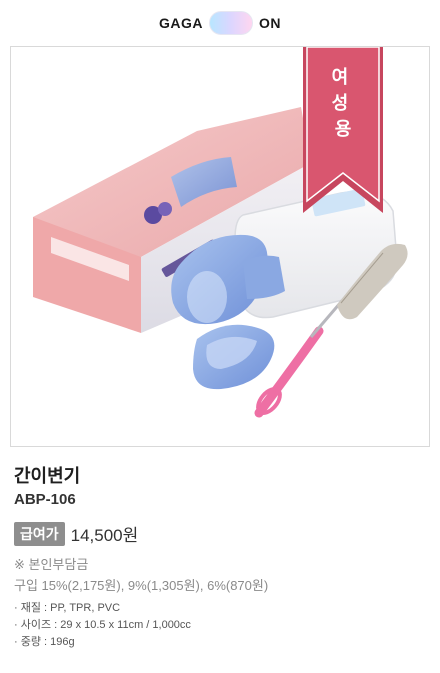 The height and width of the screenshot is (673, 440). I want to click on price-row: 급여가 14,500원, so click(76, 533).